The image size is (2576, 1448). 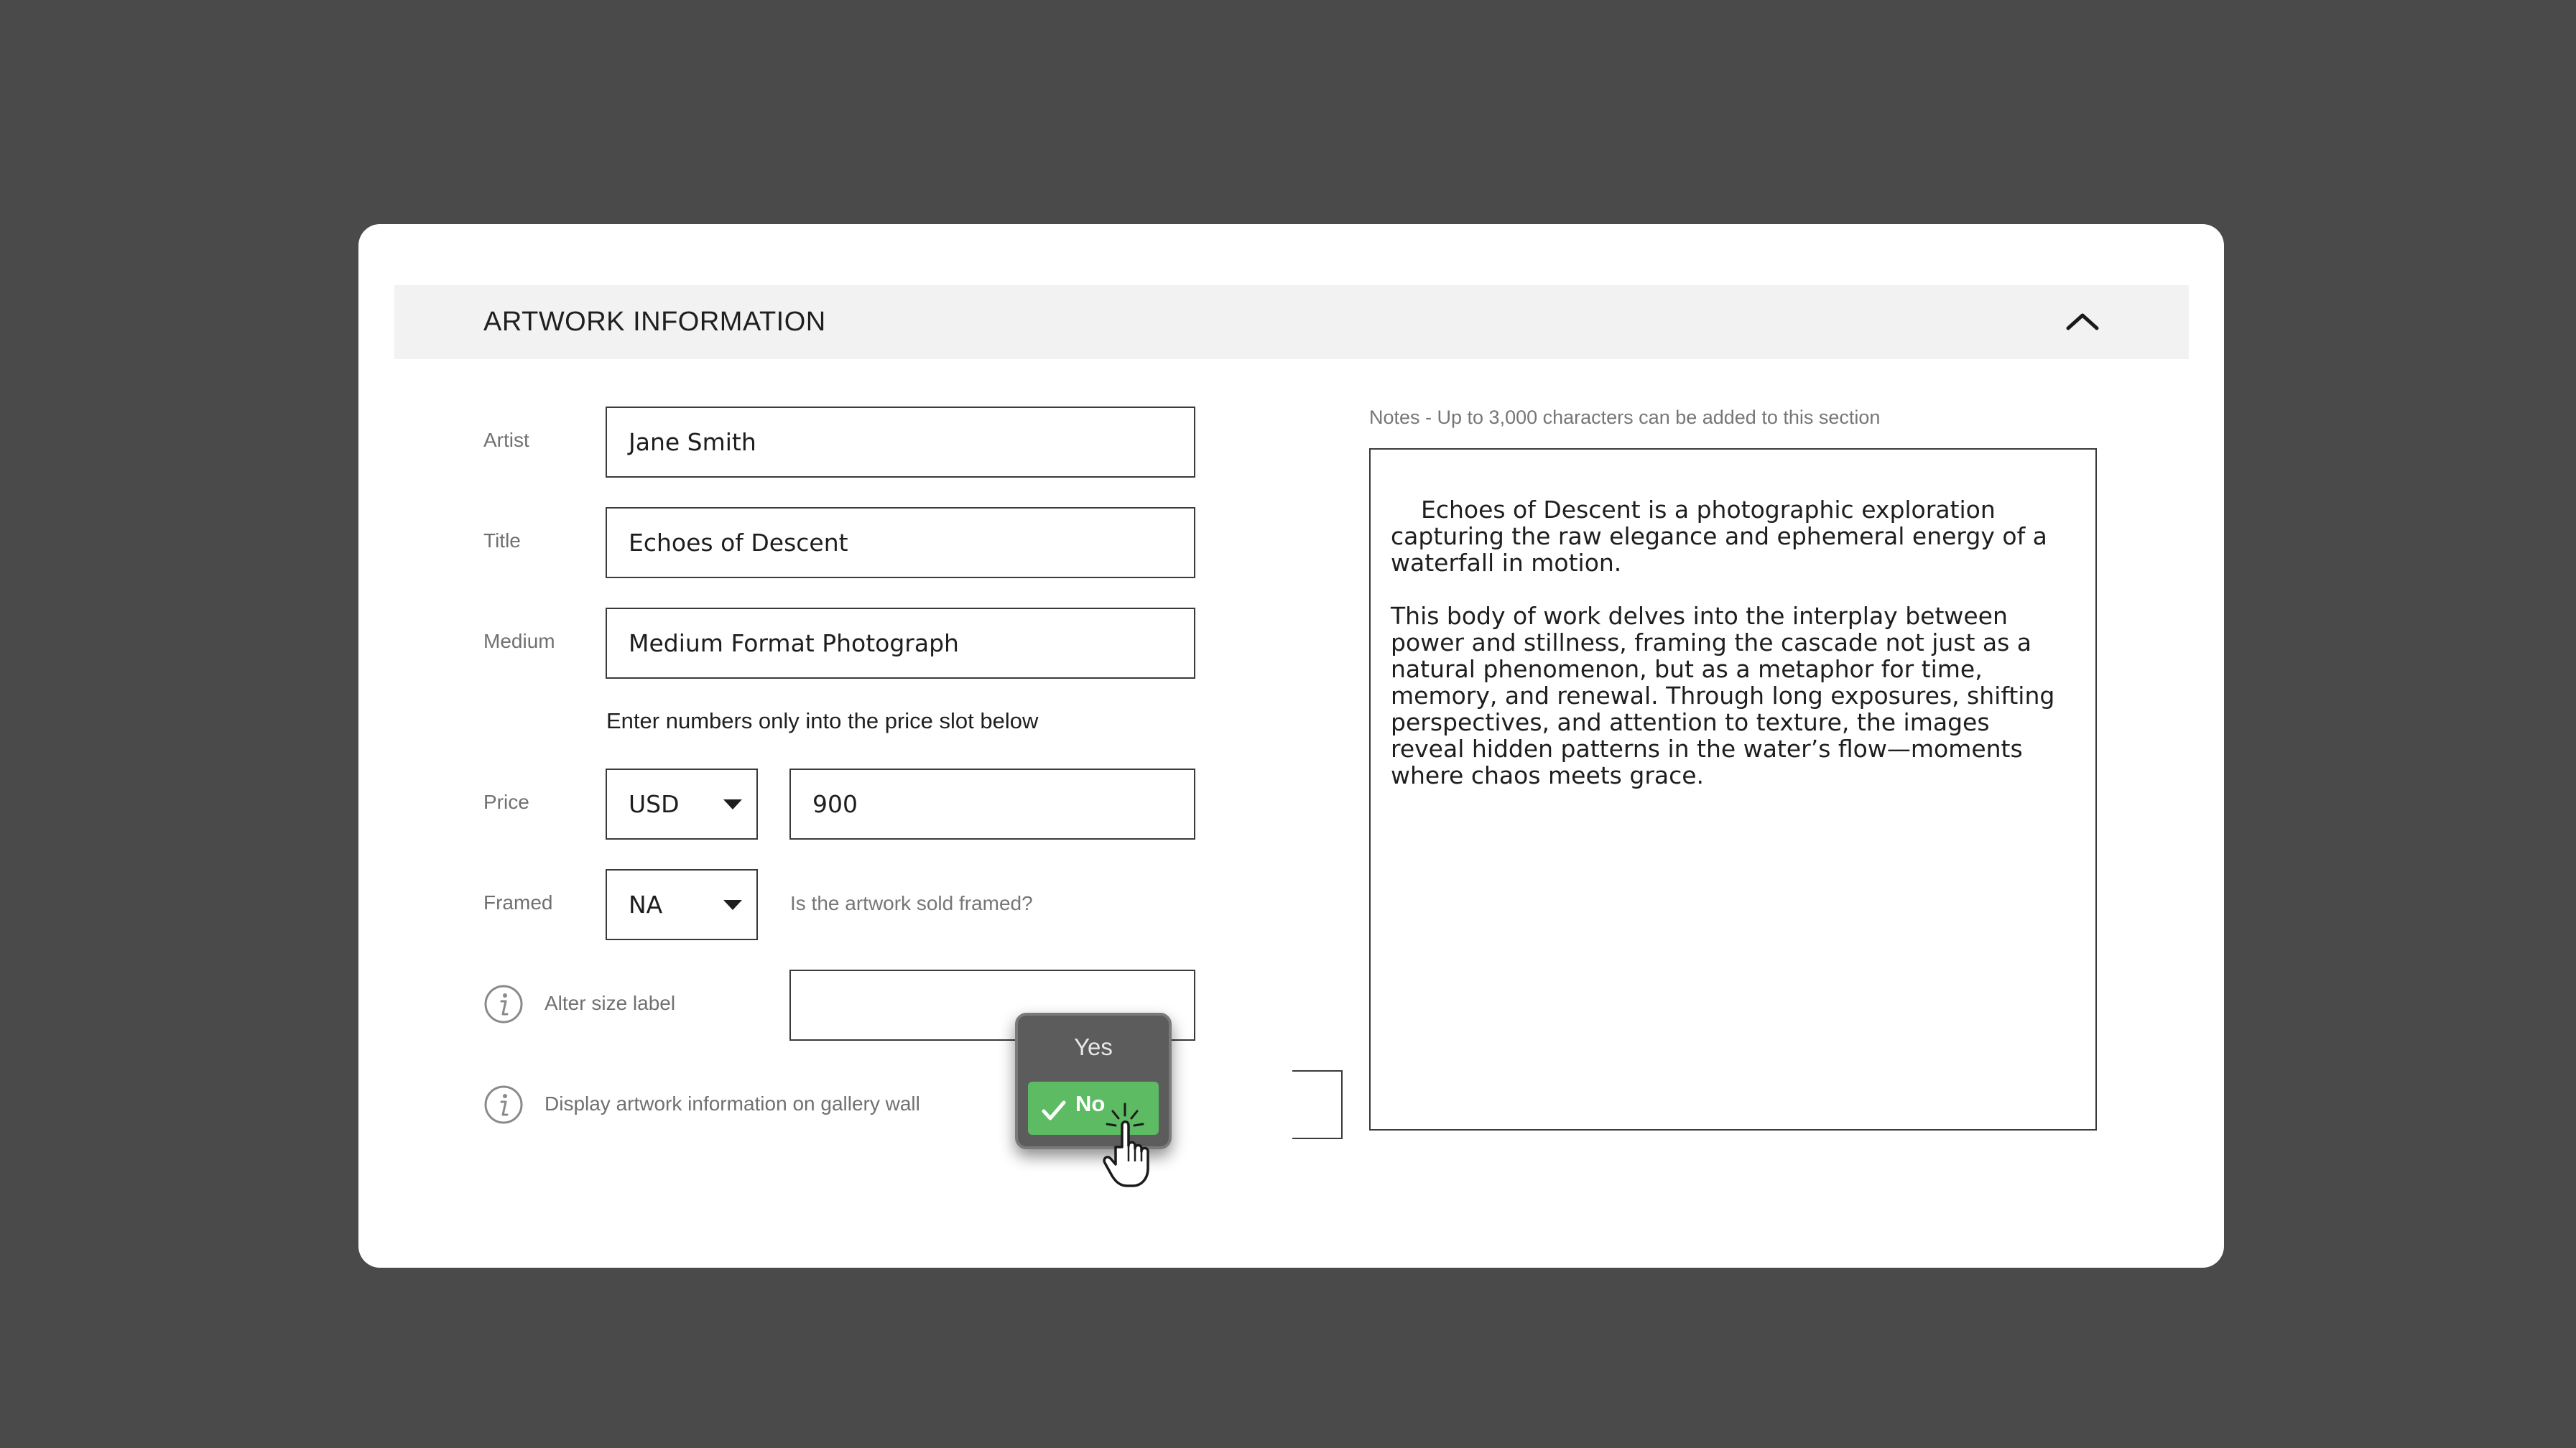 What do you see at coordinates (911, 903) in the screenshot?
I see `framed-hint: Is the artwork sold framed?` at bounding box center [911, 903].